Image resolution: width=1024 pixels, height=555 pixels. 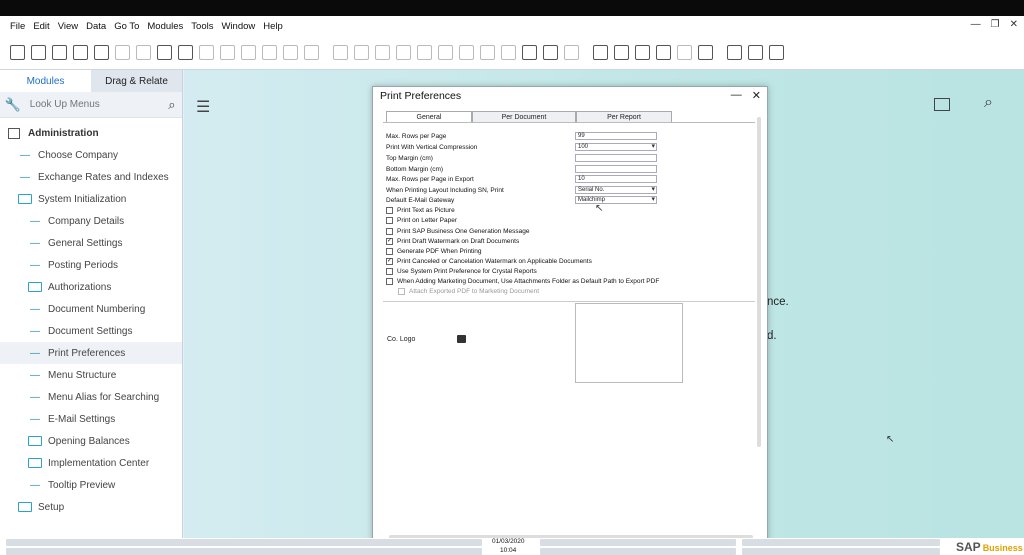 What do you see at coordinates (206, 52) in the screenshot?
I see `first-record-icon` at bounding box center [206, 52].